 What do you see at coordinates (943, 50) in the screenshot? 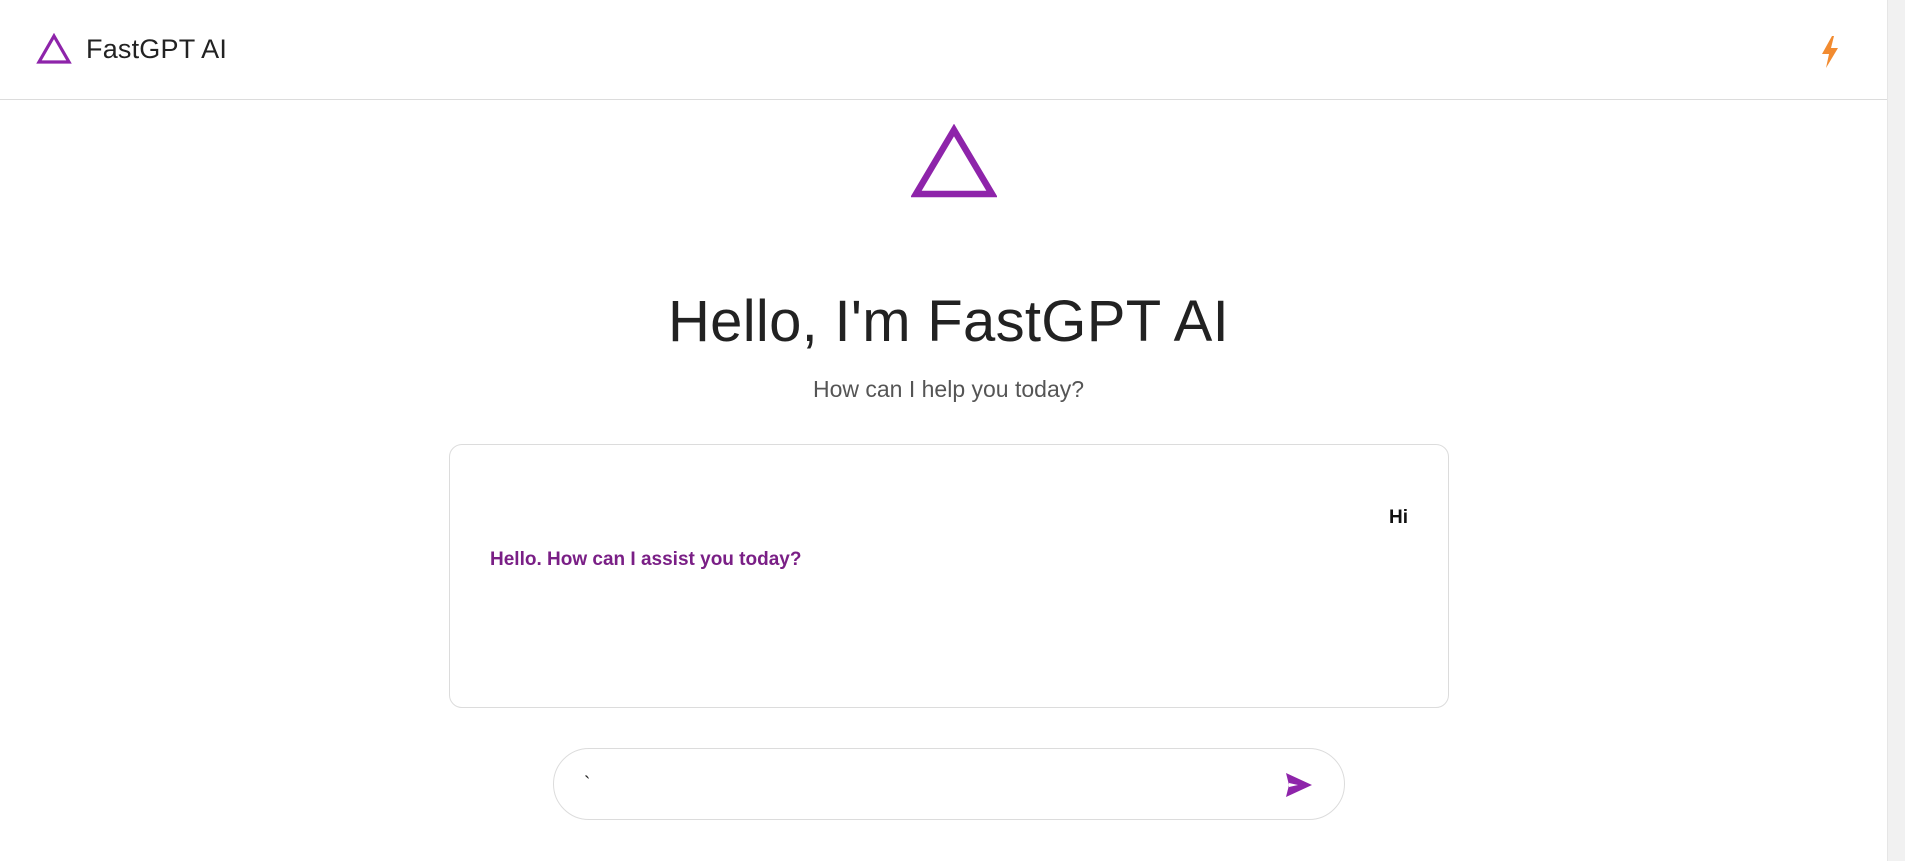
I see `top-navbar: FastGPT AI` at bounding box center [943, 50].